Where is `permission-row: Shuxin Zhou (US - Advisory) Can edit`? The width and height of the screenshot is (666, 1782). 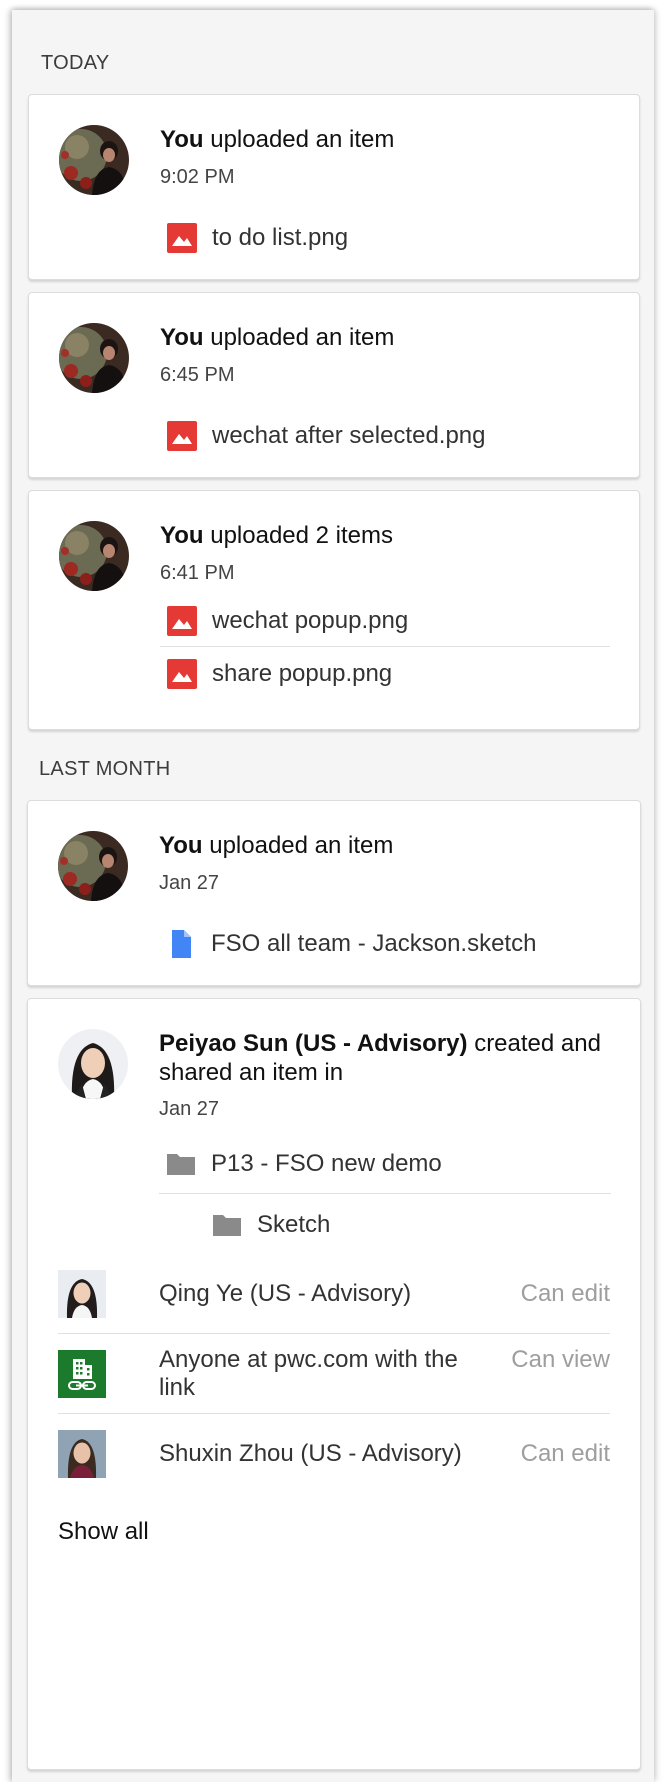 permission-row: Shuxin Zhou (US - Advisory) Can edit is located at coordinates (334, 1454).